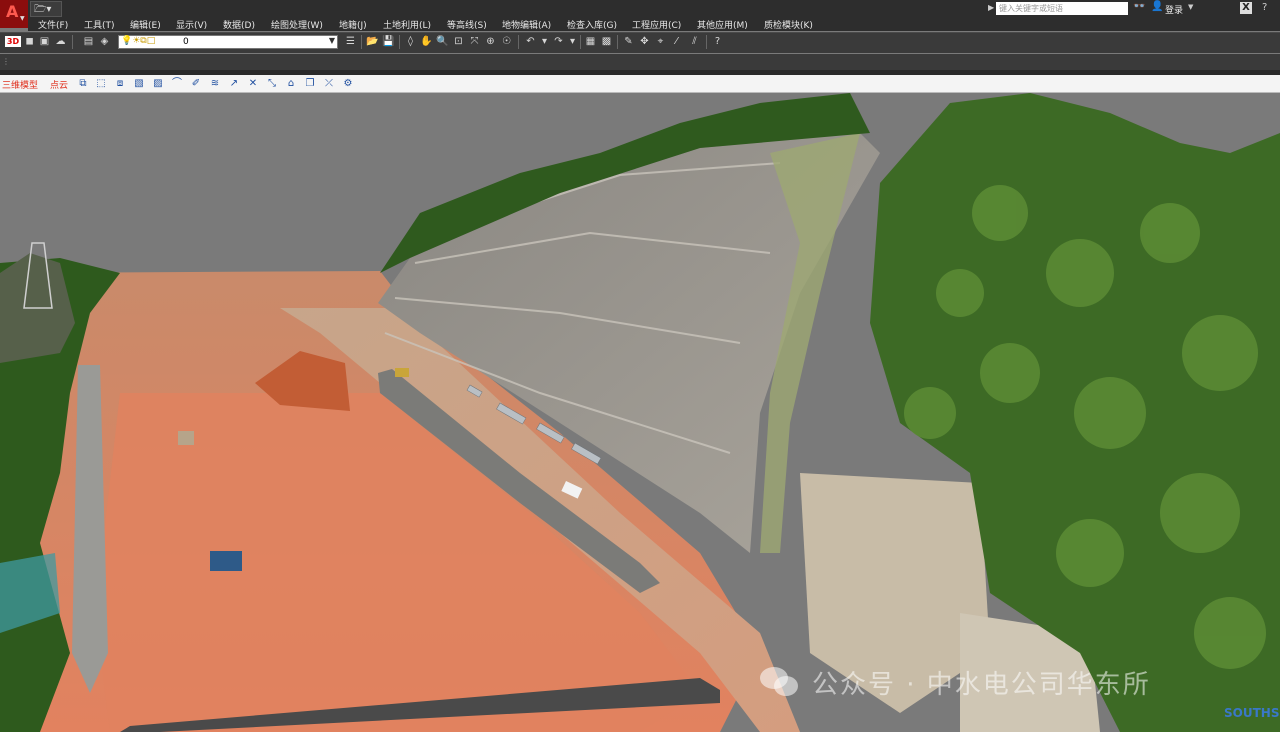 This screenshot has width=1280, height=732. I want to click on menu-drawing: 绘图处理(W), so click(297, 24).